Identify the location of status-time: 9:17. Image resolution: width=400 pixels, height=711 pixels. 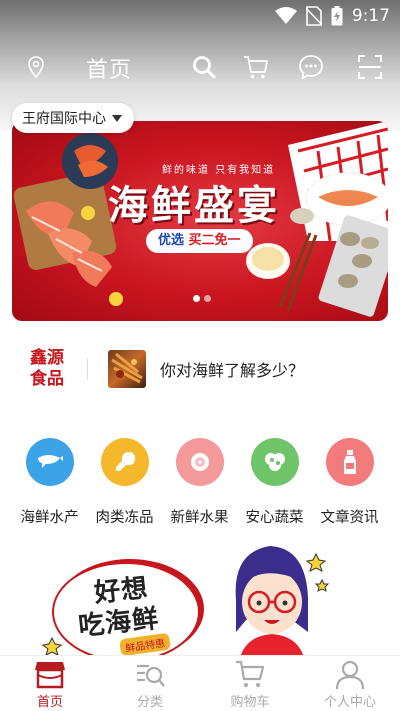
(370, 16).